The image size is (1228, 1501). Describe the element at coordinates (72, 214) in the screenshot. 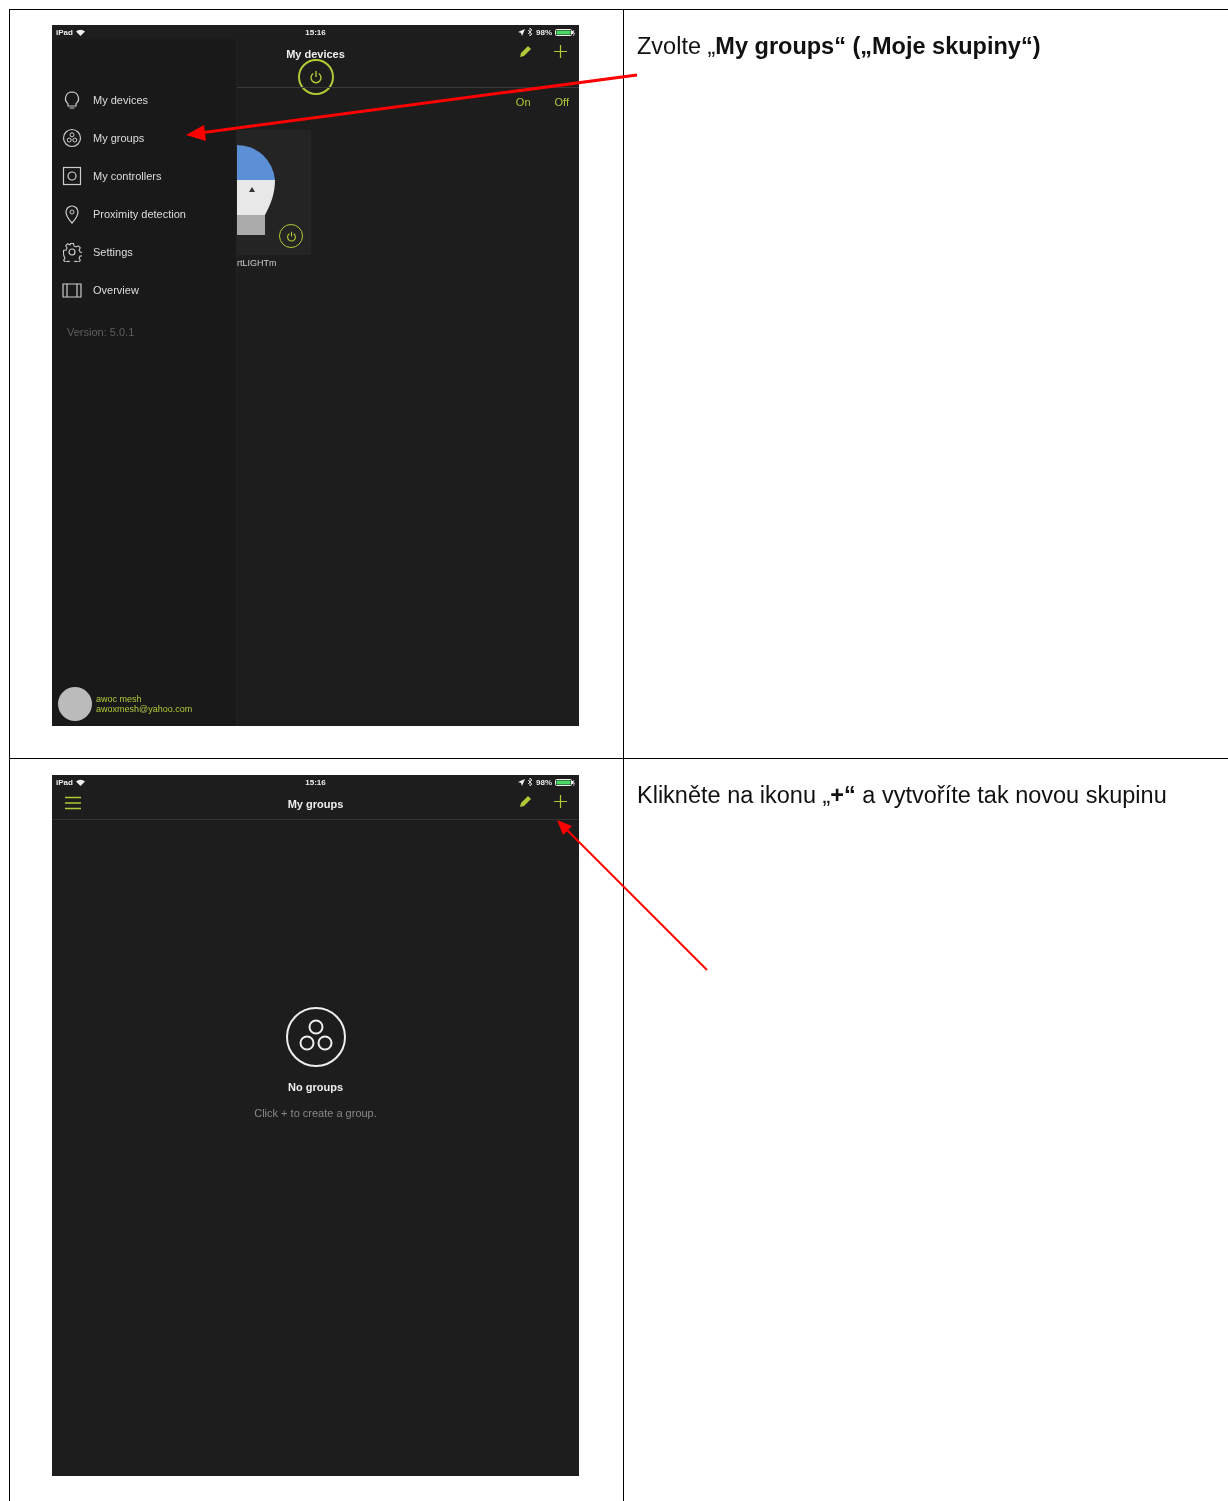

I see `pin-icon` at that location.